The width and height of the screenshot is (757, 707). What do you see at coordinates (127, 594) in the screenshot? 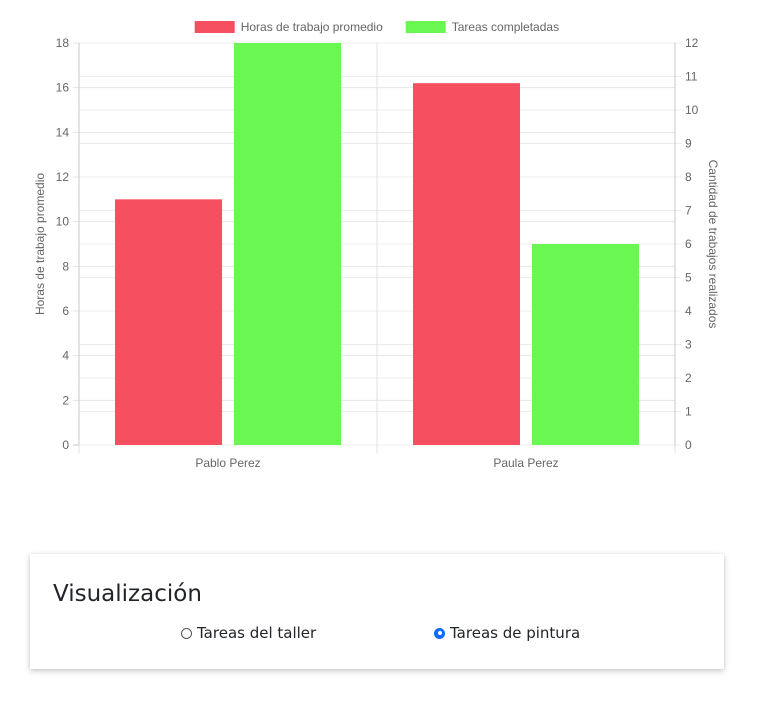
I see `visualization-title: Visualización` at bounding box center [127, 594].